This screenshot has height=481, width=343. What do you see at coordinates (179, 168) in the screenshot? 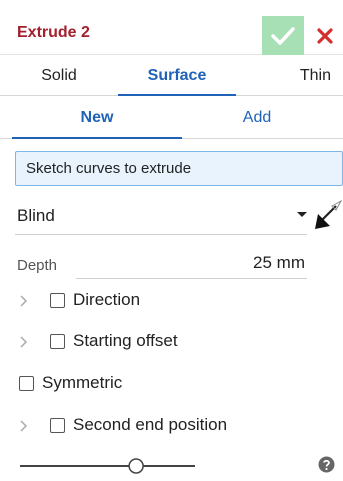
I see `entities-selection-field: Sketch curves to extrude` at bounding box center [179, 168].